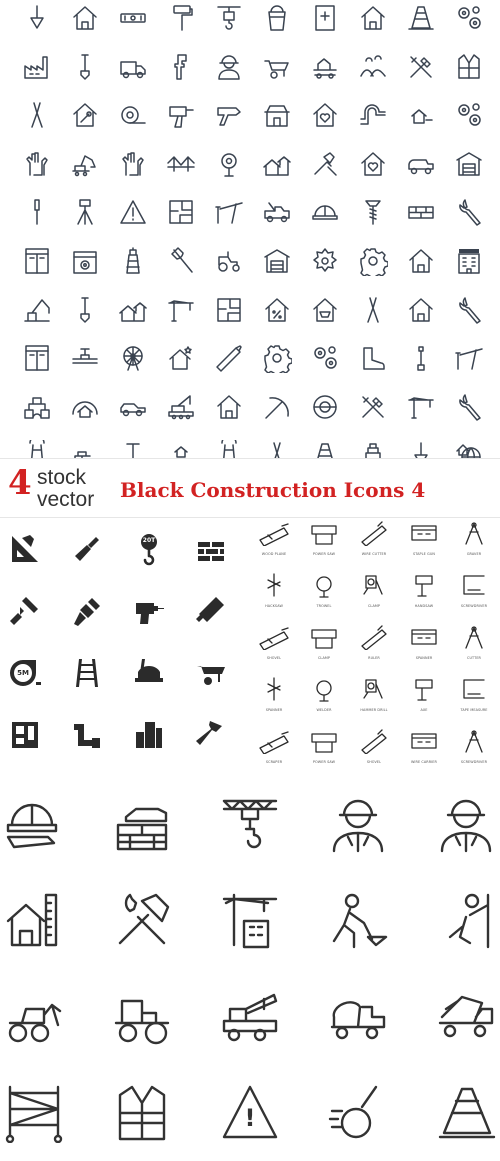 Image resolution: width=500 pixels, height=1161 pixels. I want to click on logo-text-line1: stock, so click(62, 477).